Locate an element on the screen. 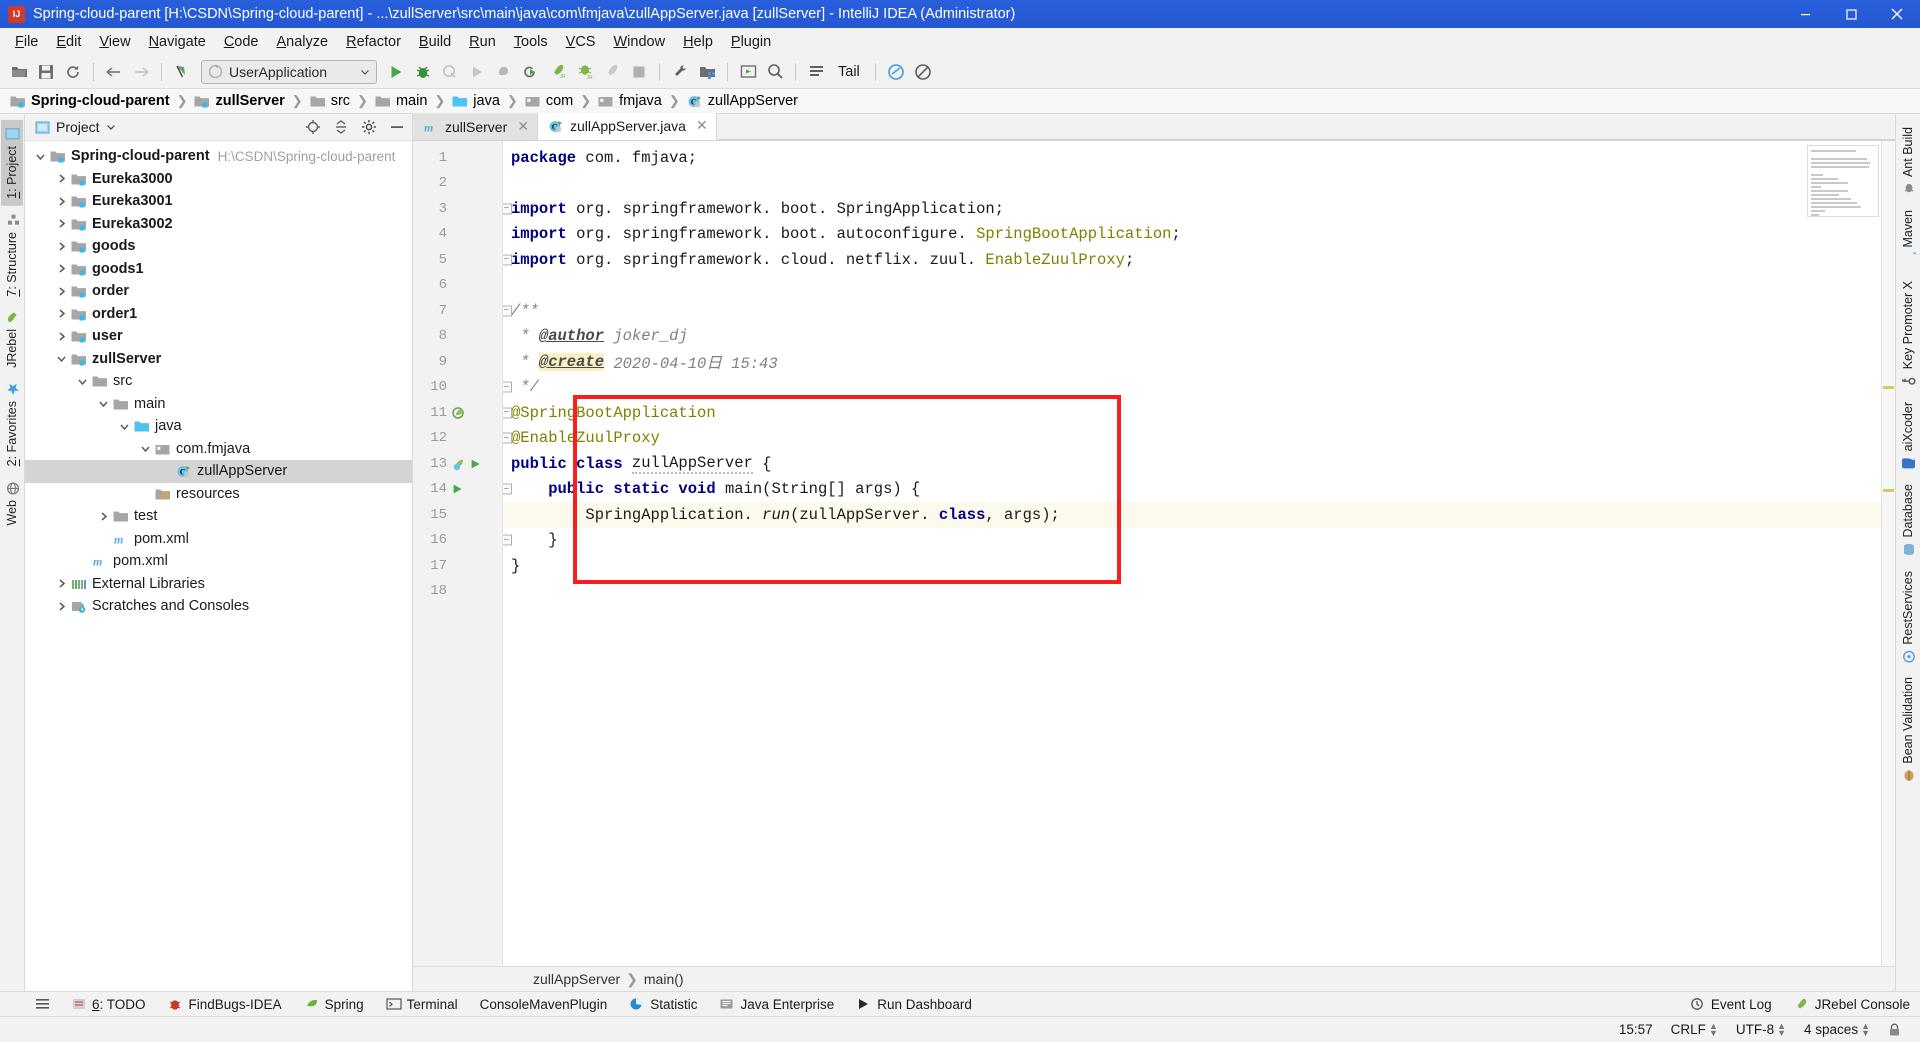  menu-item-vcs: VCS is located at coordinates (581, 42).